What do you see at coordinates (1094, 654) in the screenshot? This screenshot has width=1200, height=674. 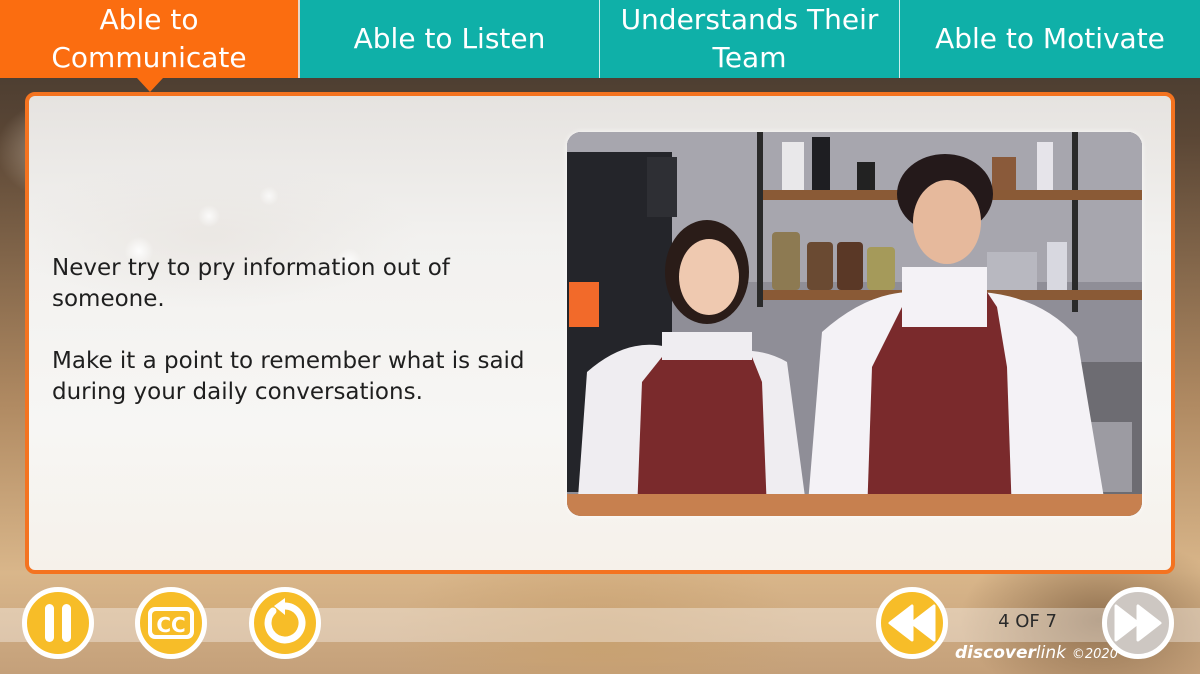 I see `copyright: ©2020` at bounding box center [1094, 654].